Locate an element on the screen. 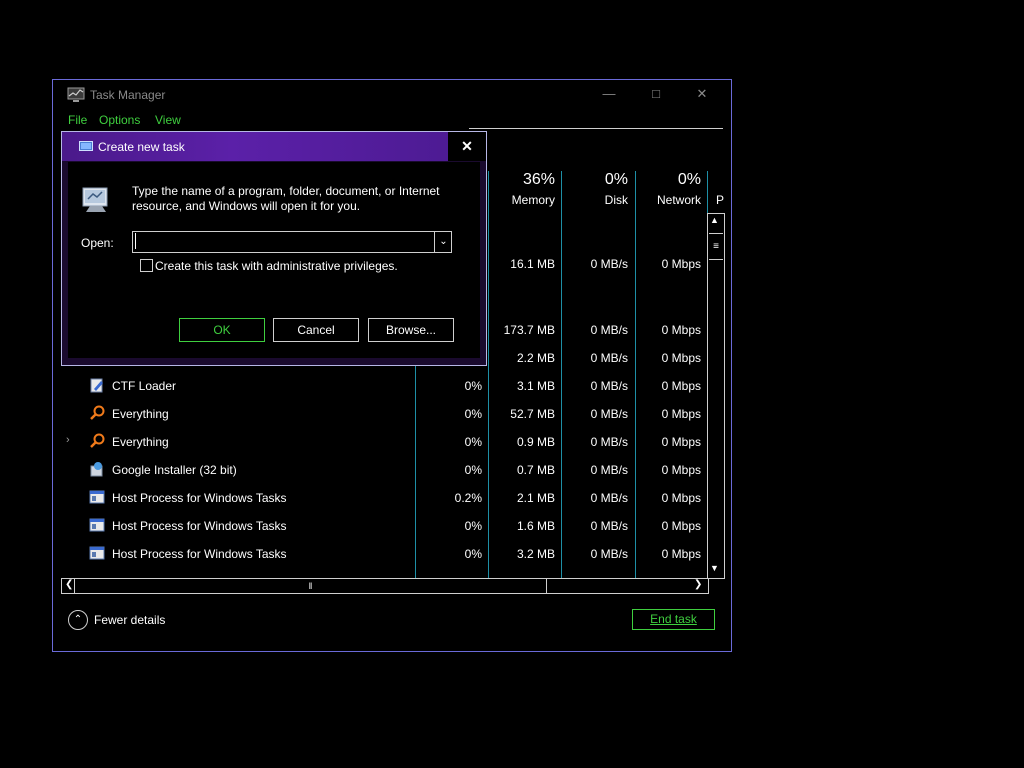 This screenshot has width=1024, height=768. chevron-down-icon: ⌄ is located at coordinates (443, 242).